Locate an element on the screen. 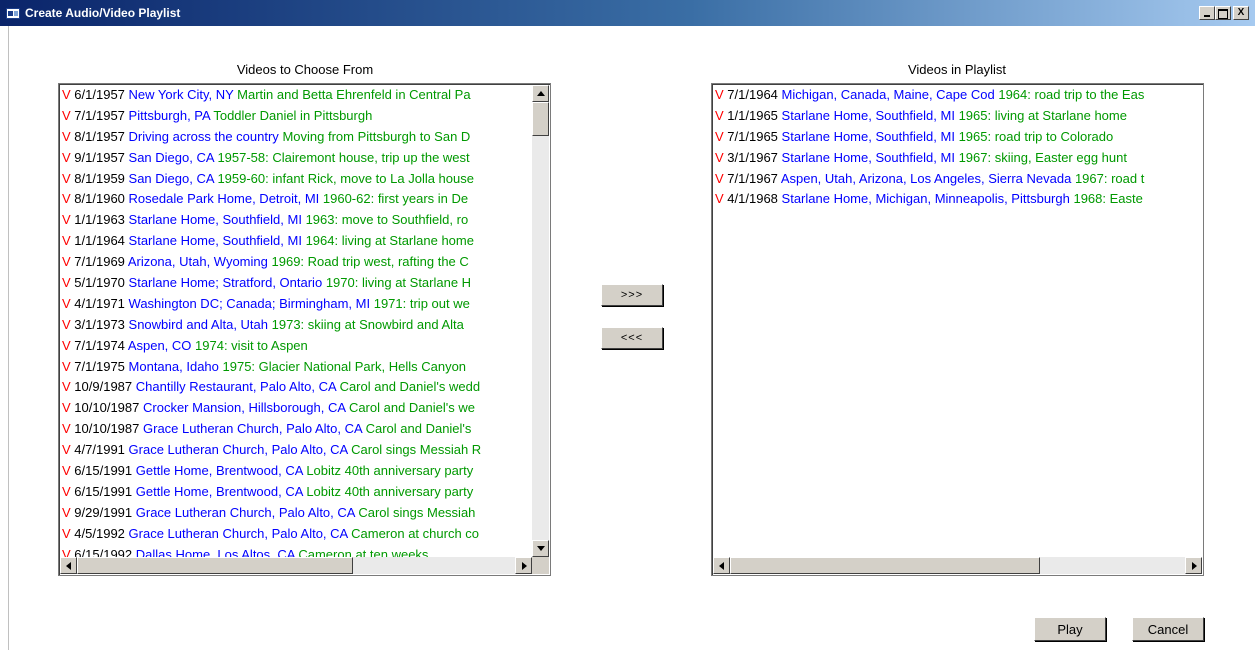 This screenshot has height=650, width=1255. maximize-button is located at coordinates (1223, 13).